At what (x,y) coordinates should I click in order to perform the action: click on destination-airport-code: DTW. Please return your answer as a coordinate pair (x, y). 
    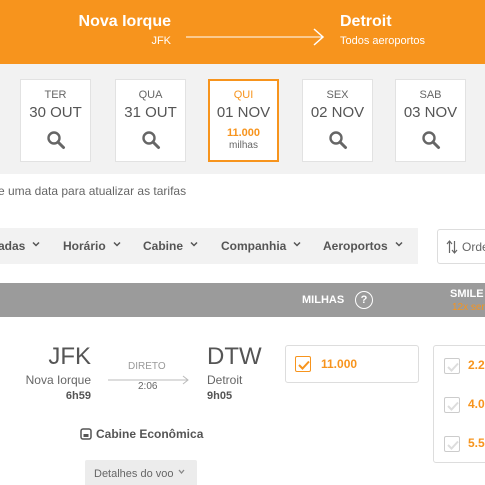
    Looking at the image, I should click on (234, 356).